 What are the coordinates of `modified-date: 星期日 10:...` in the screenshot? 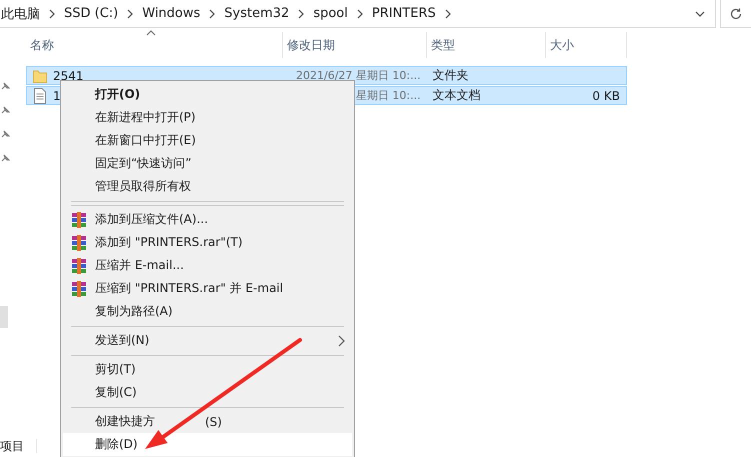 It's located at (388, 95).